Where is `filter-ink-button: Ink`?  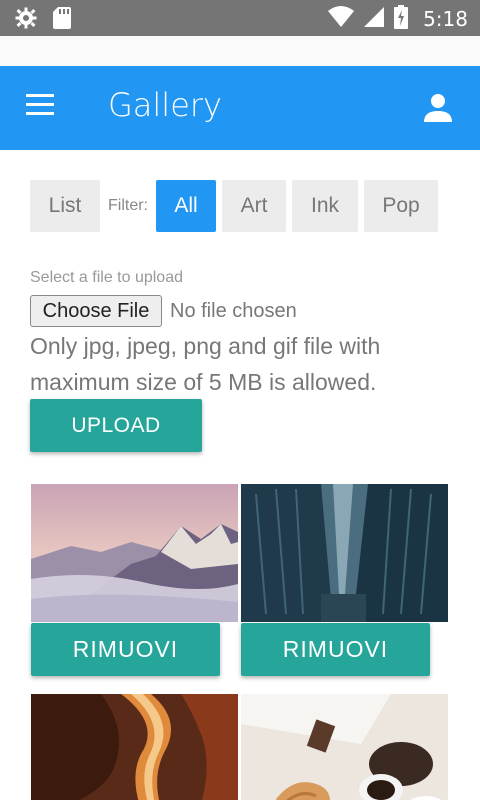 filter-ink-button: Ink is located at coordinates (325, 206).